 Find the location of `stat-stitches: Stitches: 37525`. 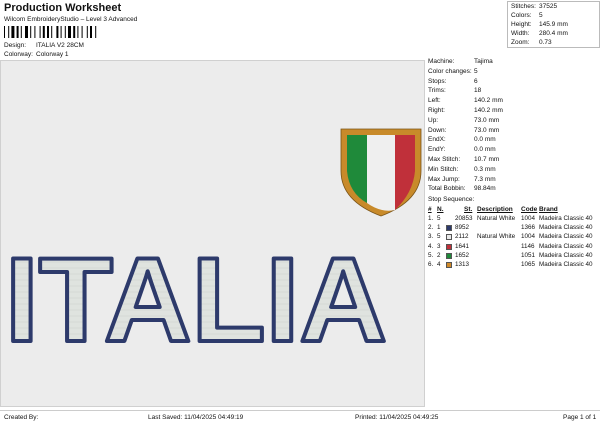

stat-stitches: Stitches: 37525 is located at coordinates (534, 6).